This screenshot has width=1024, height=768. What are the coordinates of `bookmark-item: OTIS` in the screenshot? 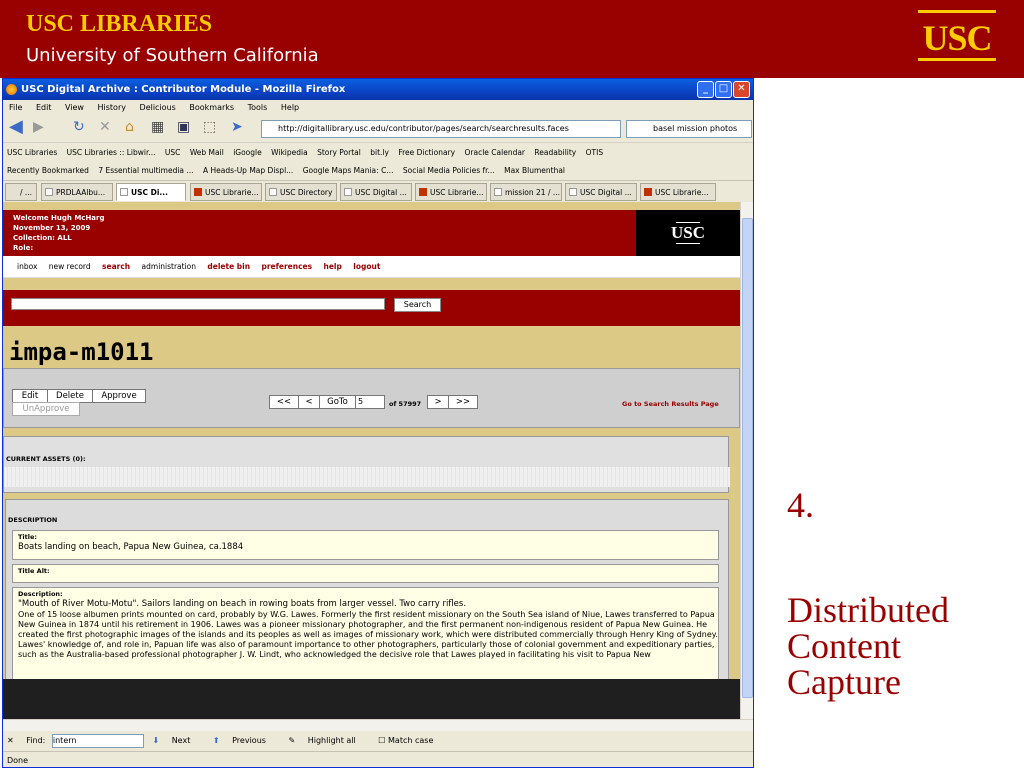 It's located at (594, 152).